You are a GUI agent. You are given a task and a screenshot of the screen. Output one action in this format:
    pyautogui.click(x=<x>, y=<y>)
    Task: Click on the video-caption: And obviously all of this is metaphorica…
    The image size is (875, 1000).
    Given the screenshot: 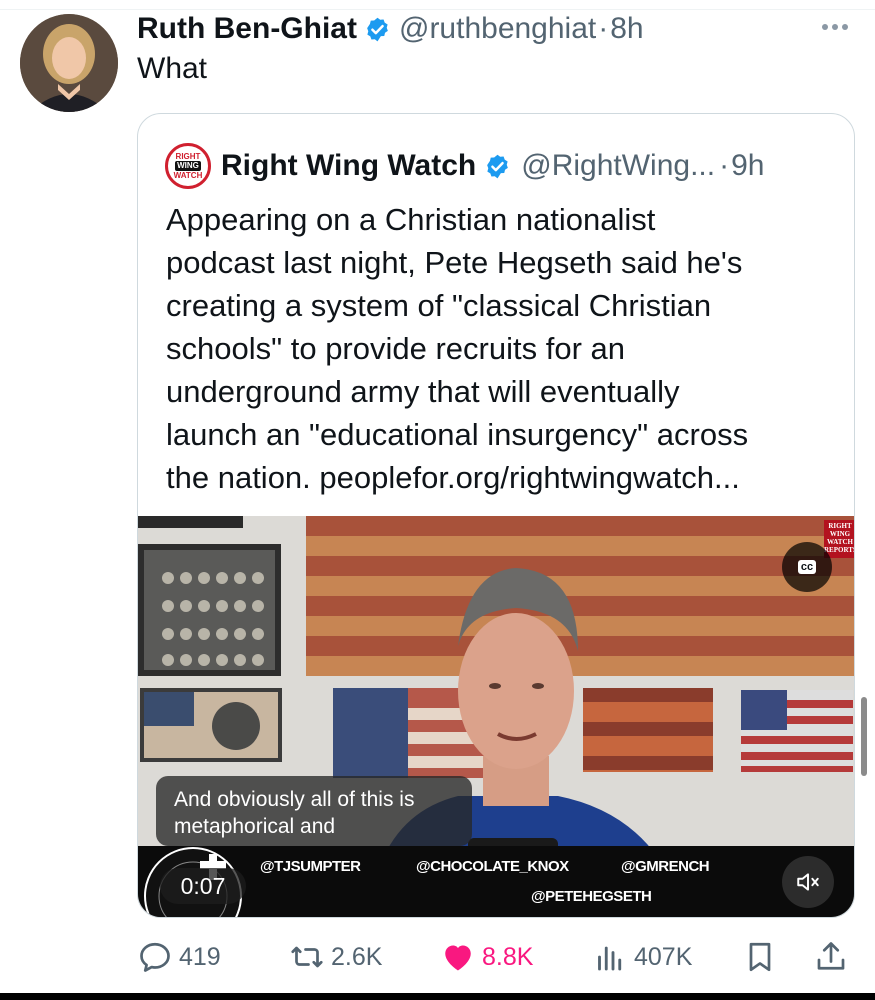 What is the action you would take?
    pyautogui.click(x=314, y=811)
    